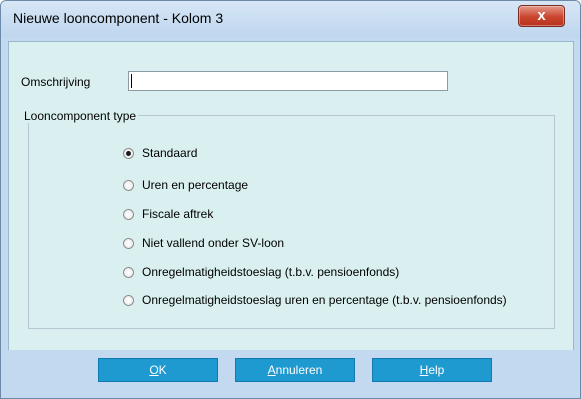 Image resolution: width=581 pixels, height=399 pixels. I want to click on radio-label-standaard: Standaard, so click(170, 153).